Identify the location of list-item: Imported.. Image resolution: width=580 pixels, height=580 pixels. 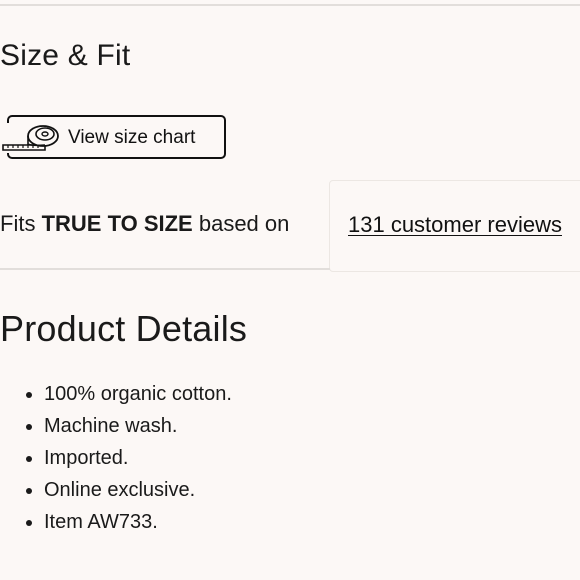
(138, 458).